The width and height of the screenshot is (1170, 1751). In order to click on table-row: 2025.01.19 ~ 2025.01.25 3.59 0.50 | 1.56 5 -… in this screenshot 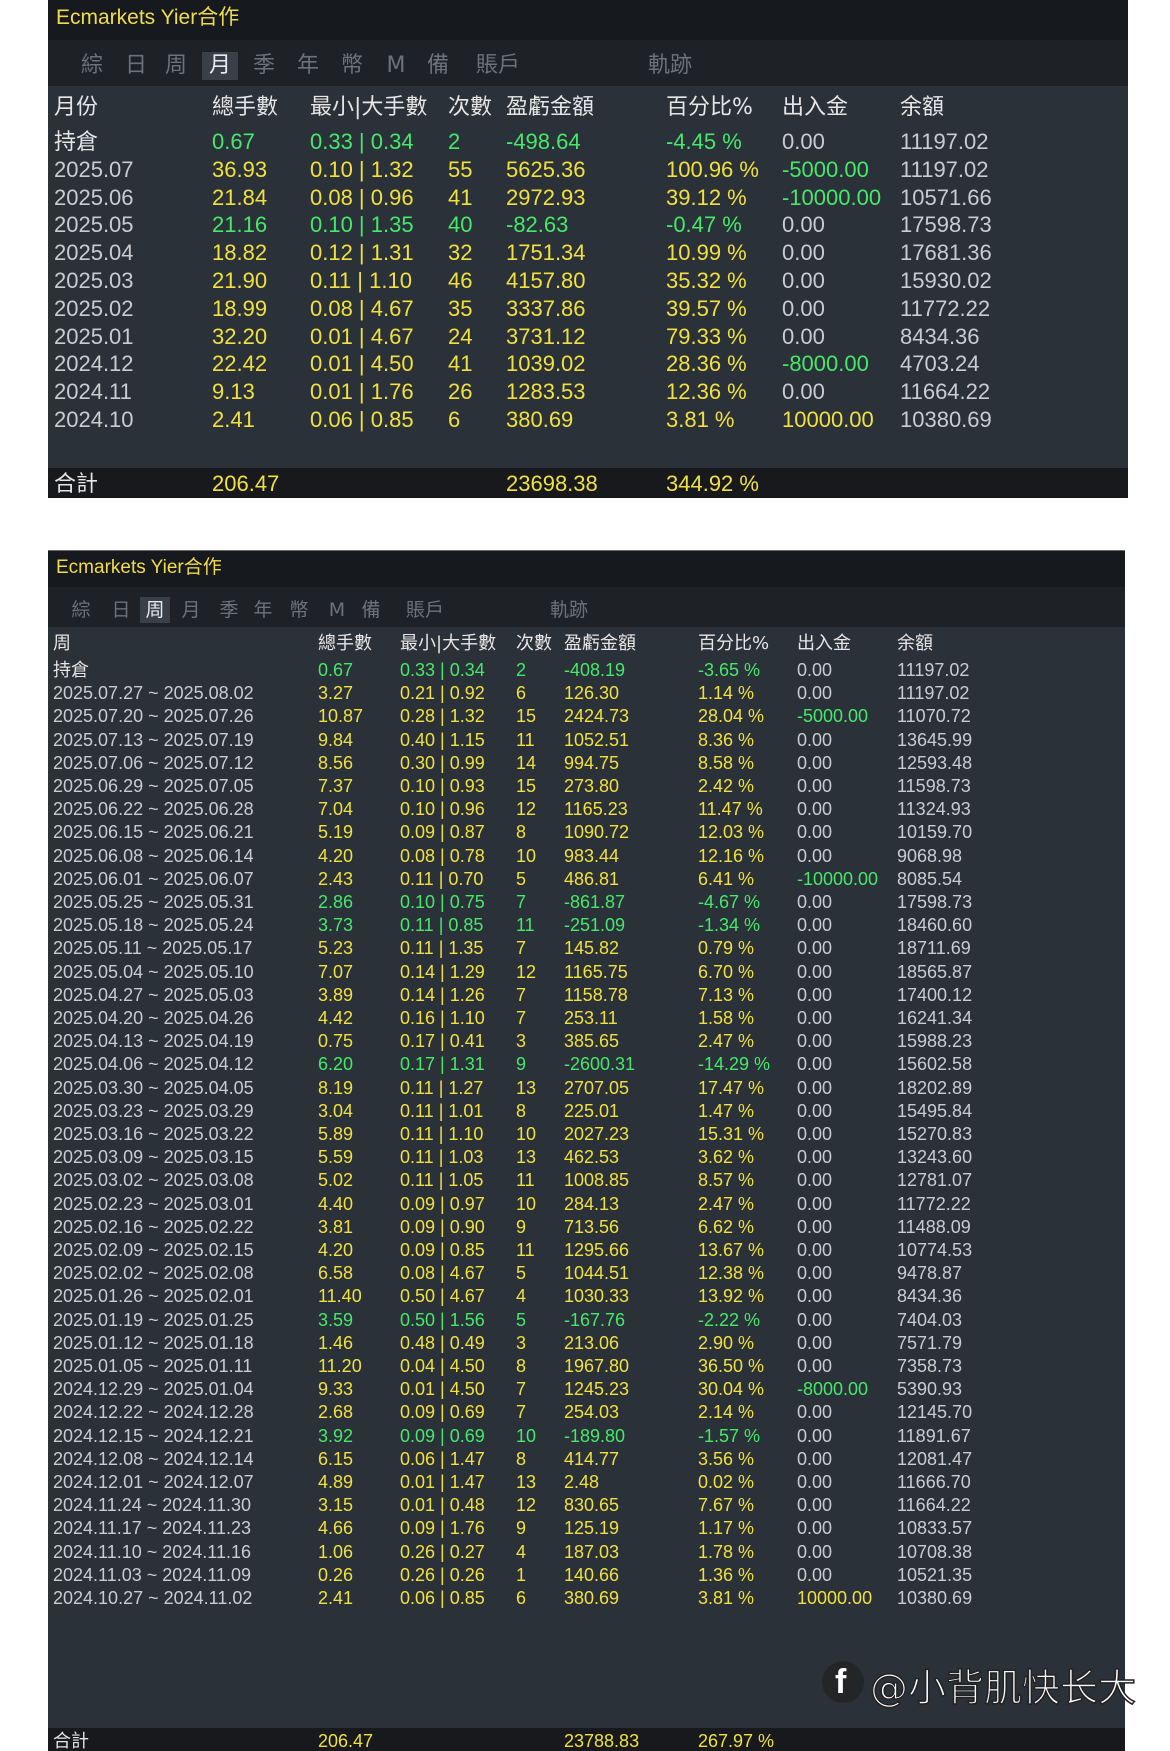, I will do `click(586, 1320)`.